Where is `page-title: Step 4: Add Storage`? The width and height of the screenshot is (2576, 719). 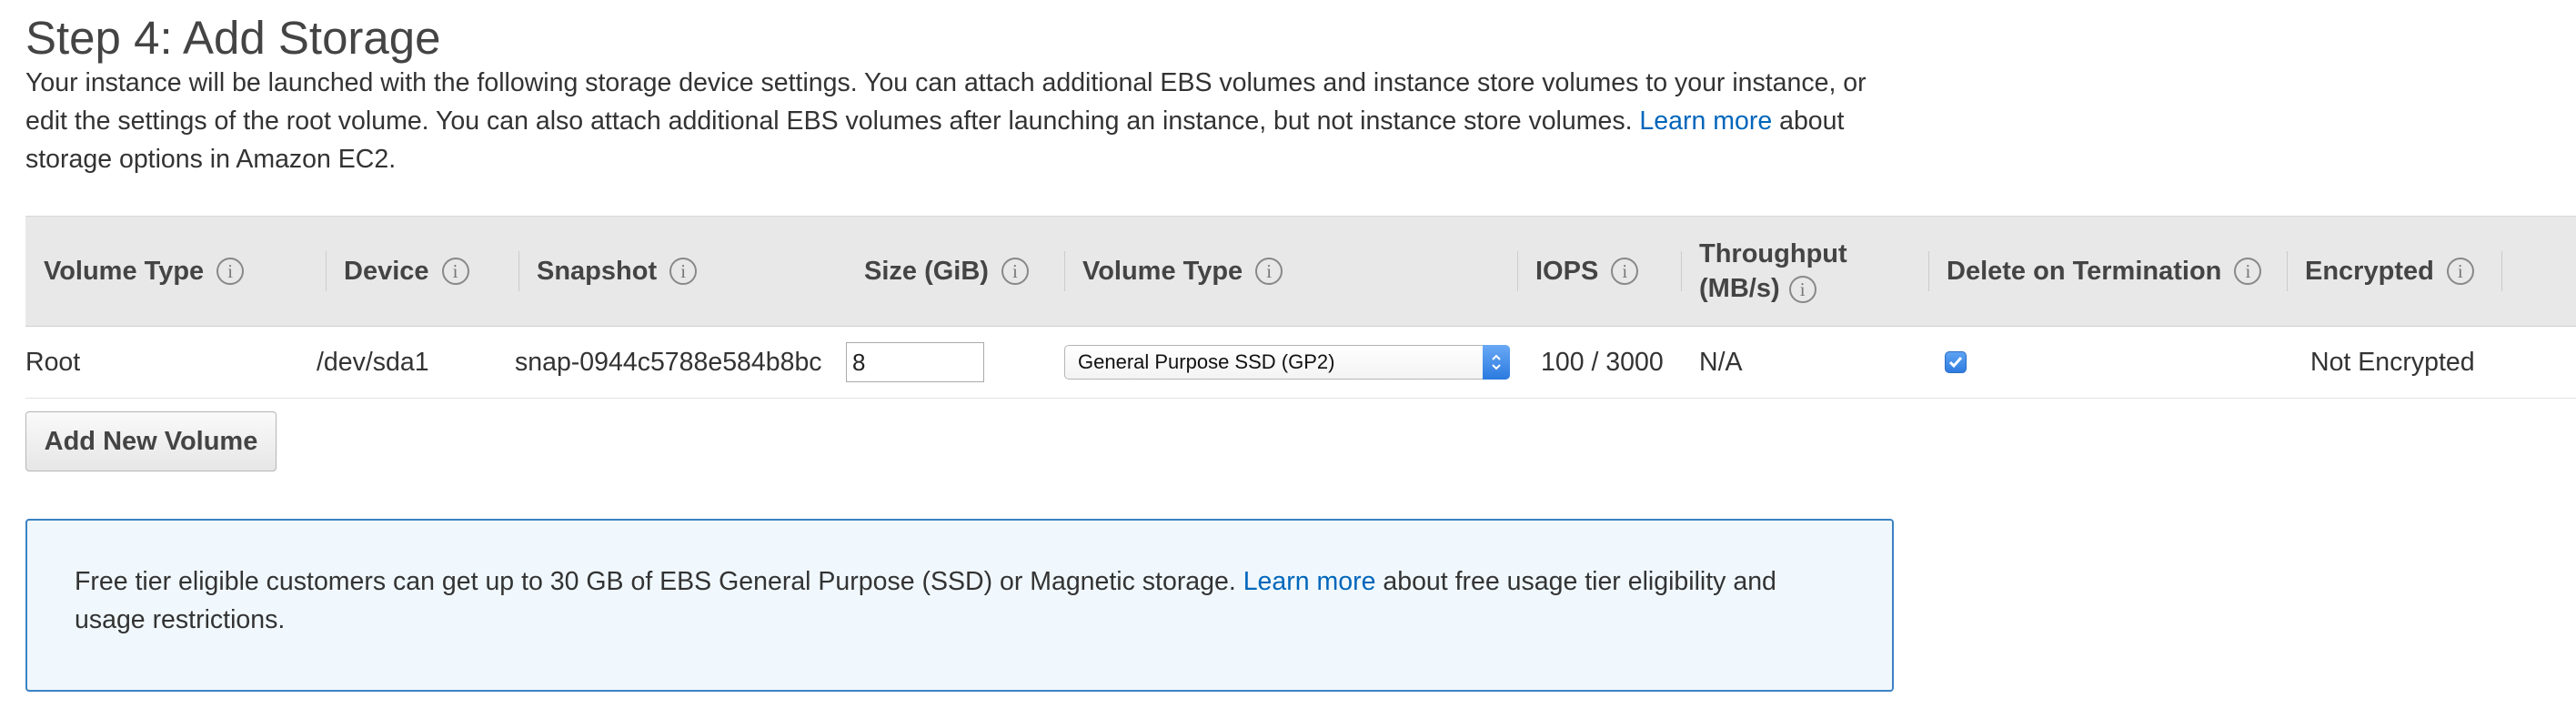
page-title: Step 4: Add Storage is located at coordinates (233, 38).